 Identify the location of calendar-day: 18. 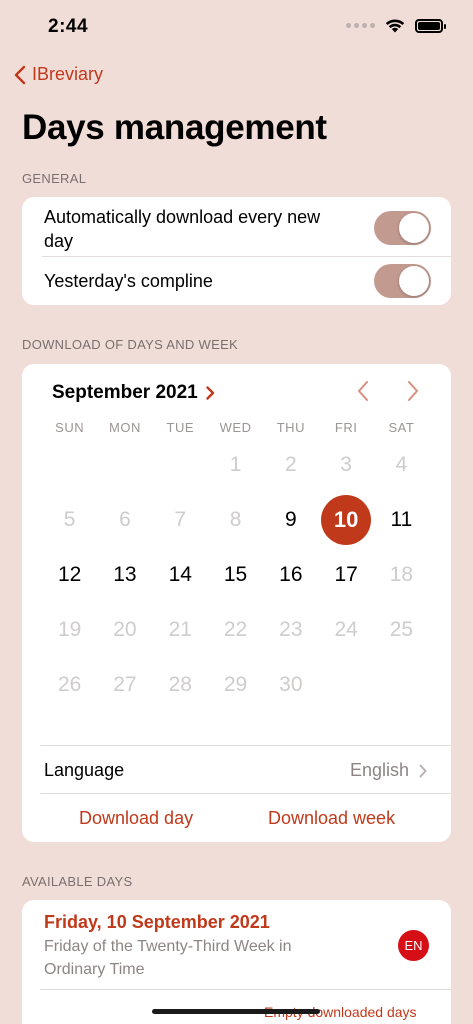
(401, 574).